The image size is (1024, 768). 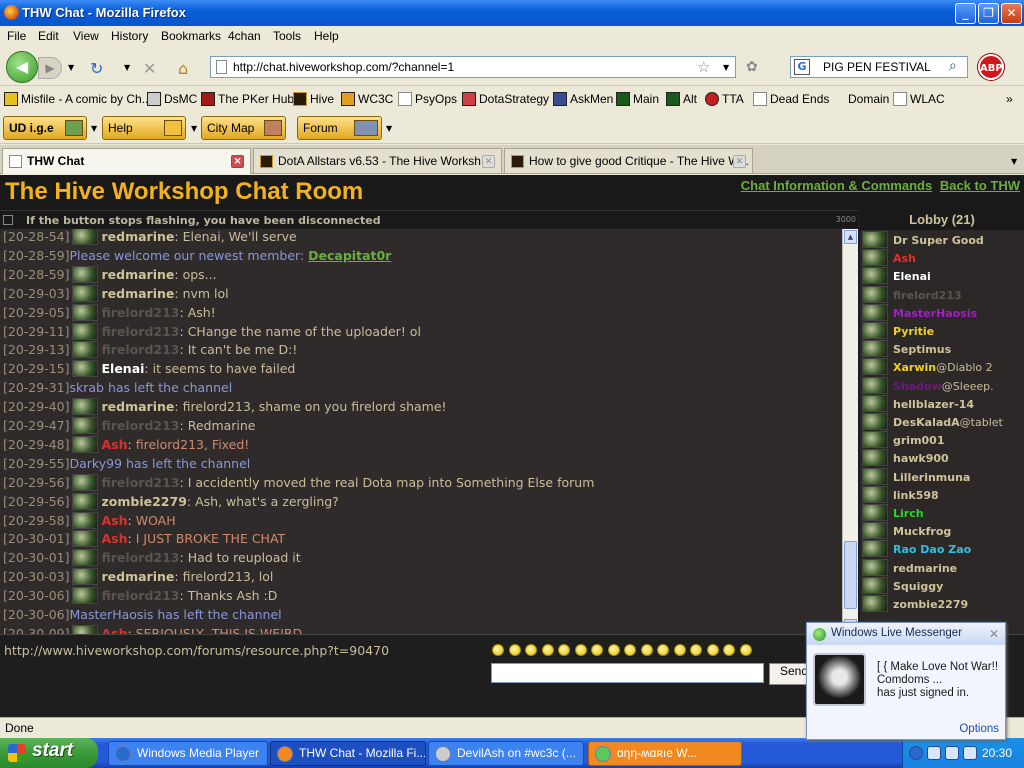 I want to click on menu-file: File, so click(x=16, y=36).